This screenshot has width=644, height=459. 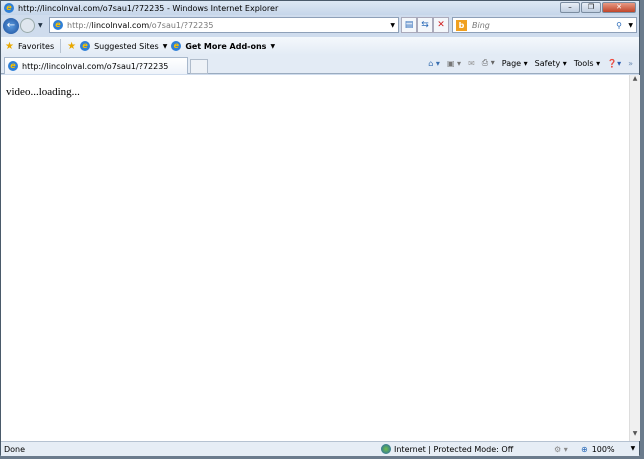 What do you see at coordinates (225, 46) in the screenshot?
I see `get-addons-button: Get More Add-ons` at bounding box center [225, 46].